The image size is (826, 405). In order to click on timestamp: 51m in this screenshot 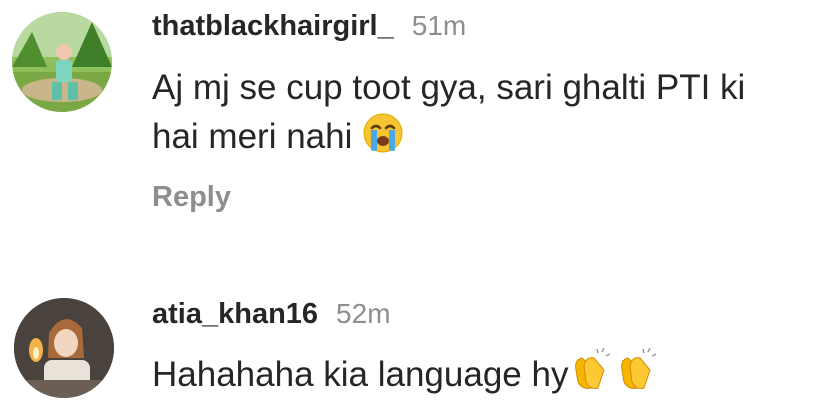, I will do `click(439, 25)`.